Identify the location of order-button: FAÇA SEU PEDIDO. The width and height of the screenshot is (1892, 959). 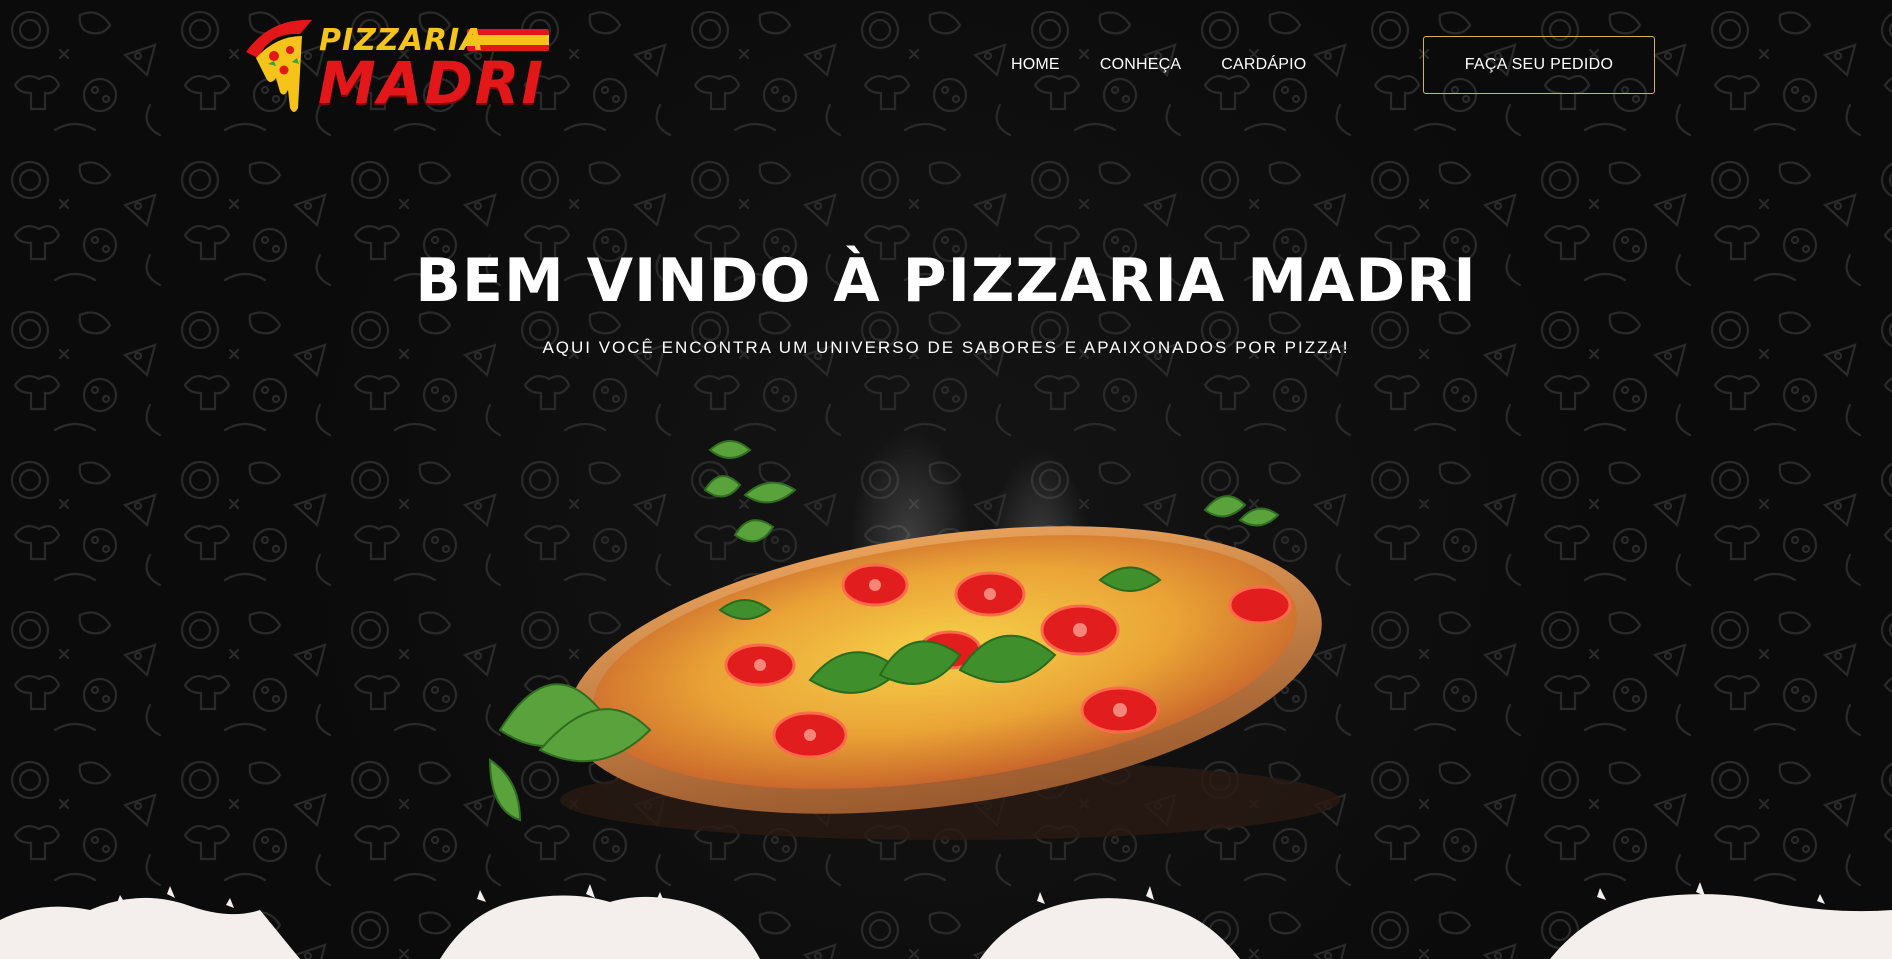
(1539, 65).